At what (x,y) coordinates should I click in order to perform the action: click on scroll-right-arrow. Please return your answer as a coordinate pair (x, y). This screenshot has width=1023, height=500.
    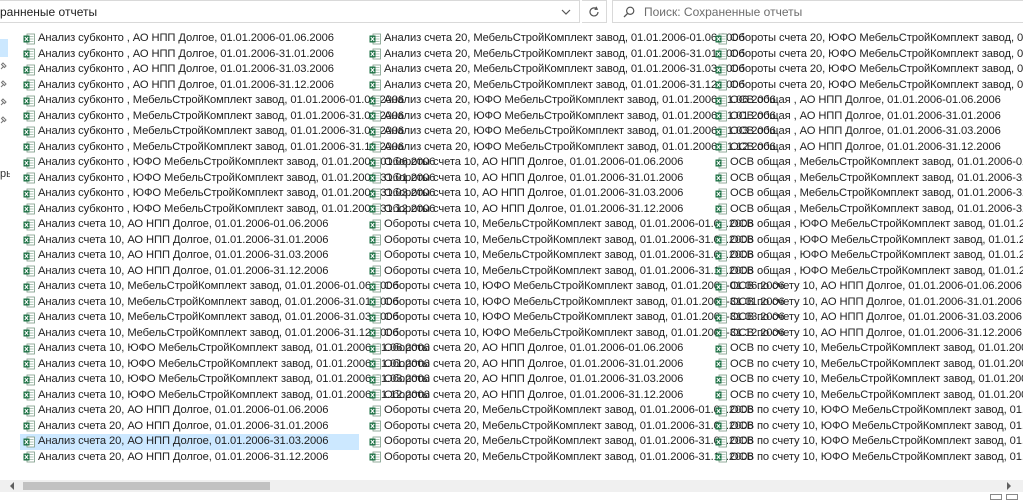
    Looking at the image, I should click on (1009, 486).